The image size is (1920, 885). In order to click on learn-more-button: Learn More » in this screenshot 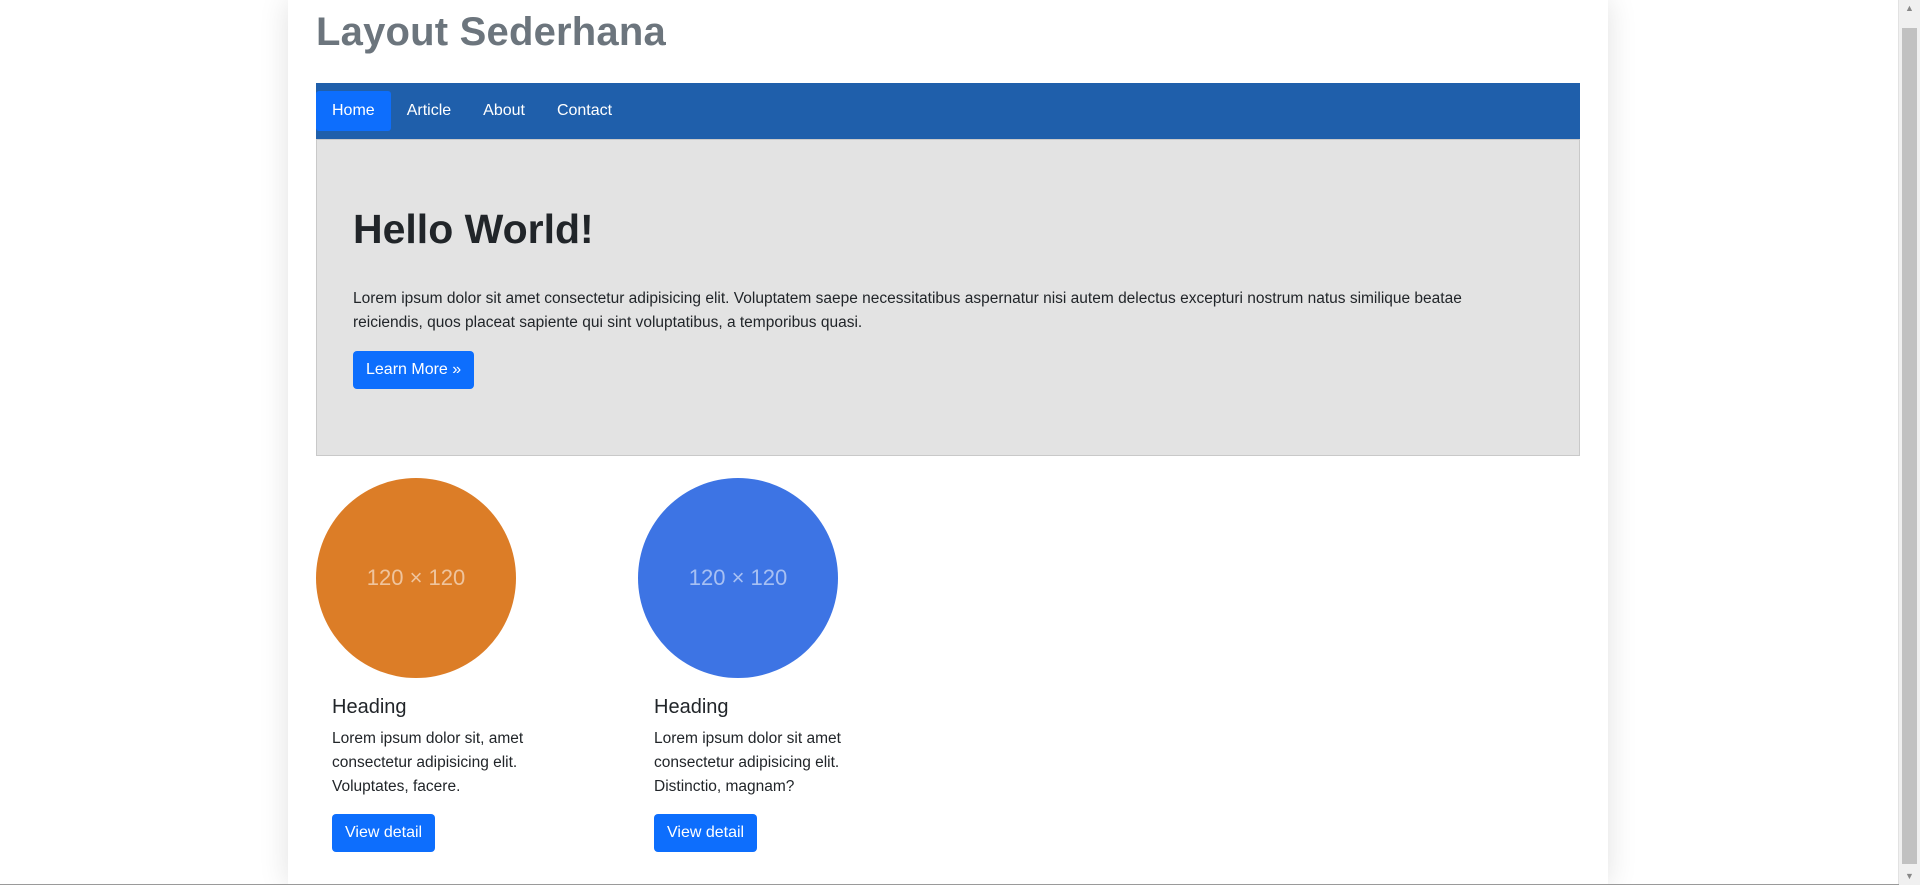, I will do `click(414, 370)`.